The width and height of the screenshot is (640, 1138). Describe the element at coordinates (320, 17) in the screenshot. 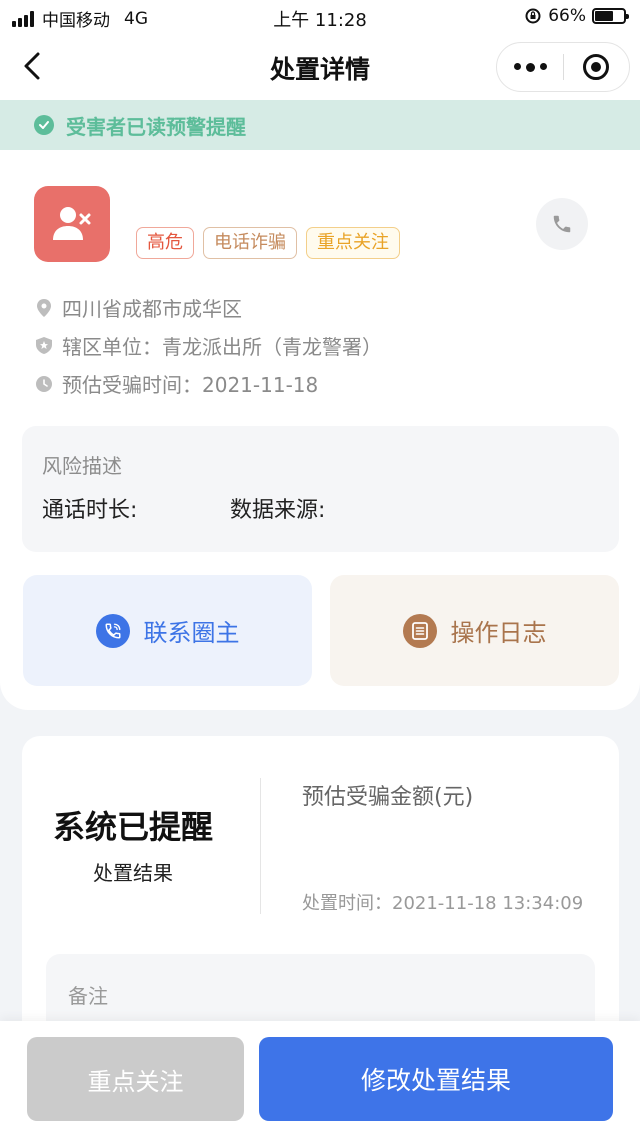

I see `status-bar: 中国移动 4G 上午 11:28 66%` at that location.